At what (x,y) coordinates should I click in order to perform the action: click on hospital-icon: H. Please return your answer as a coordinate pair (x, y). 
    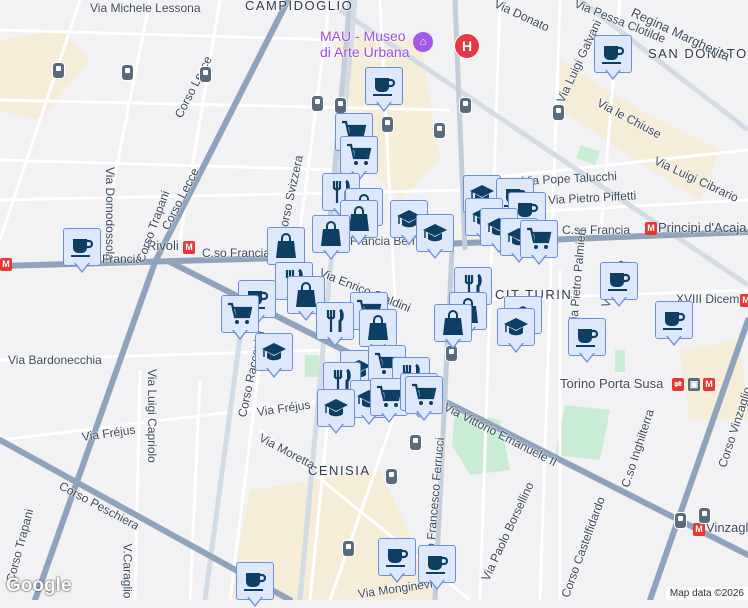
    Looking at the image, I should click on (467, 46).